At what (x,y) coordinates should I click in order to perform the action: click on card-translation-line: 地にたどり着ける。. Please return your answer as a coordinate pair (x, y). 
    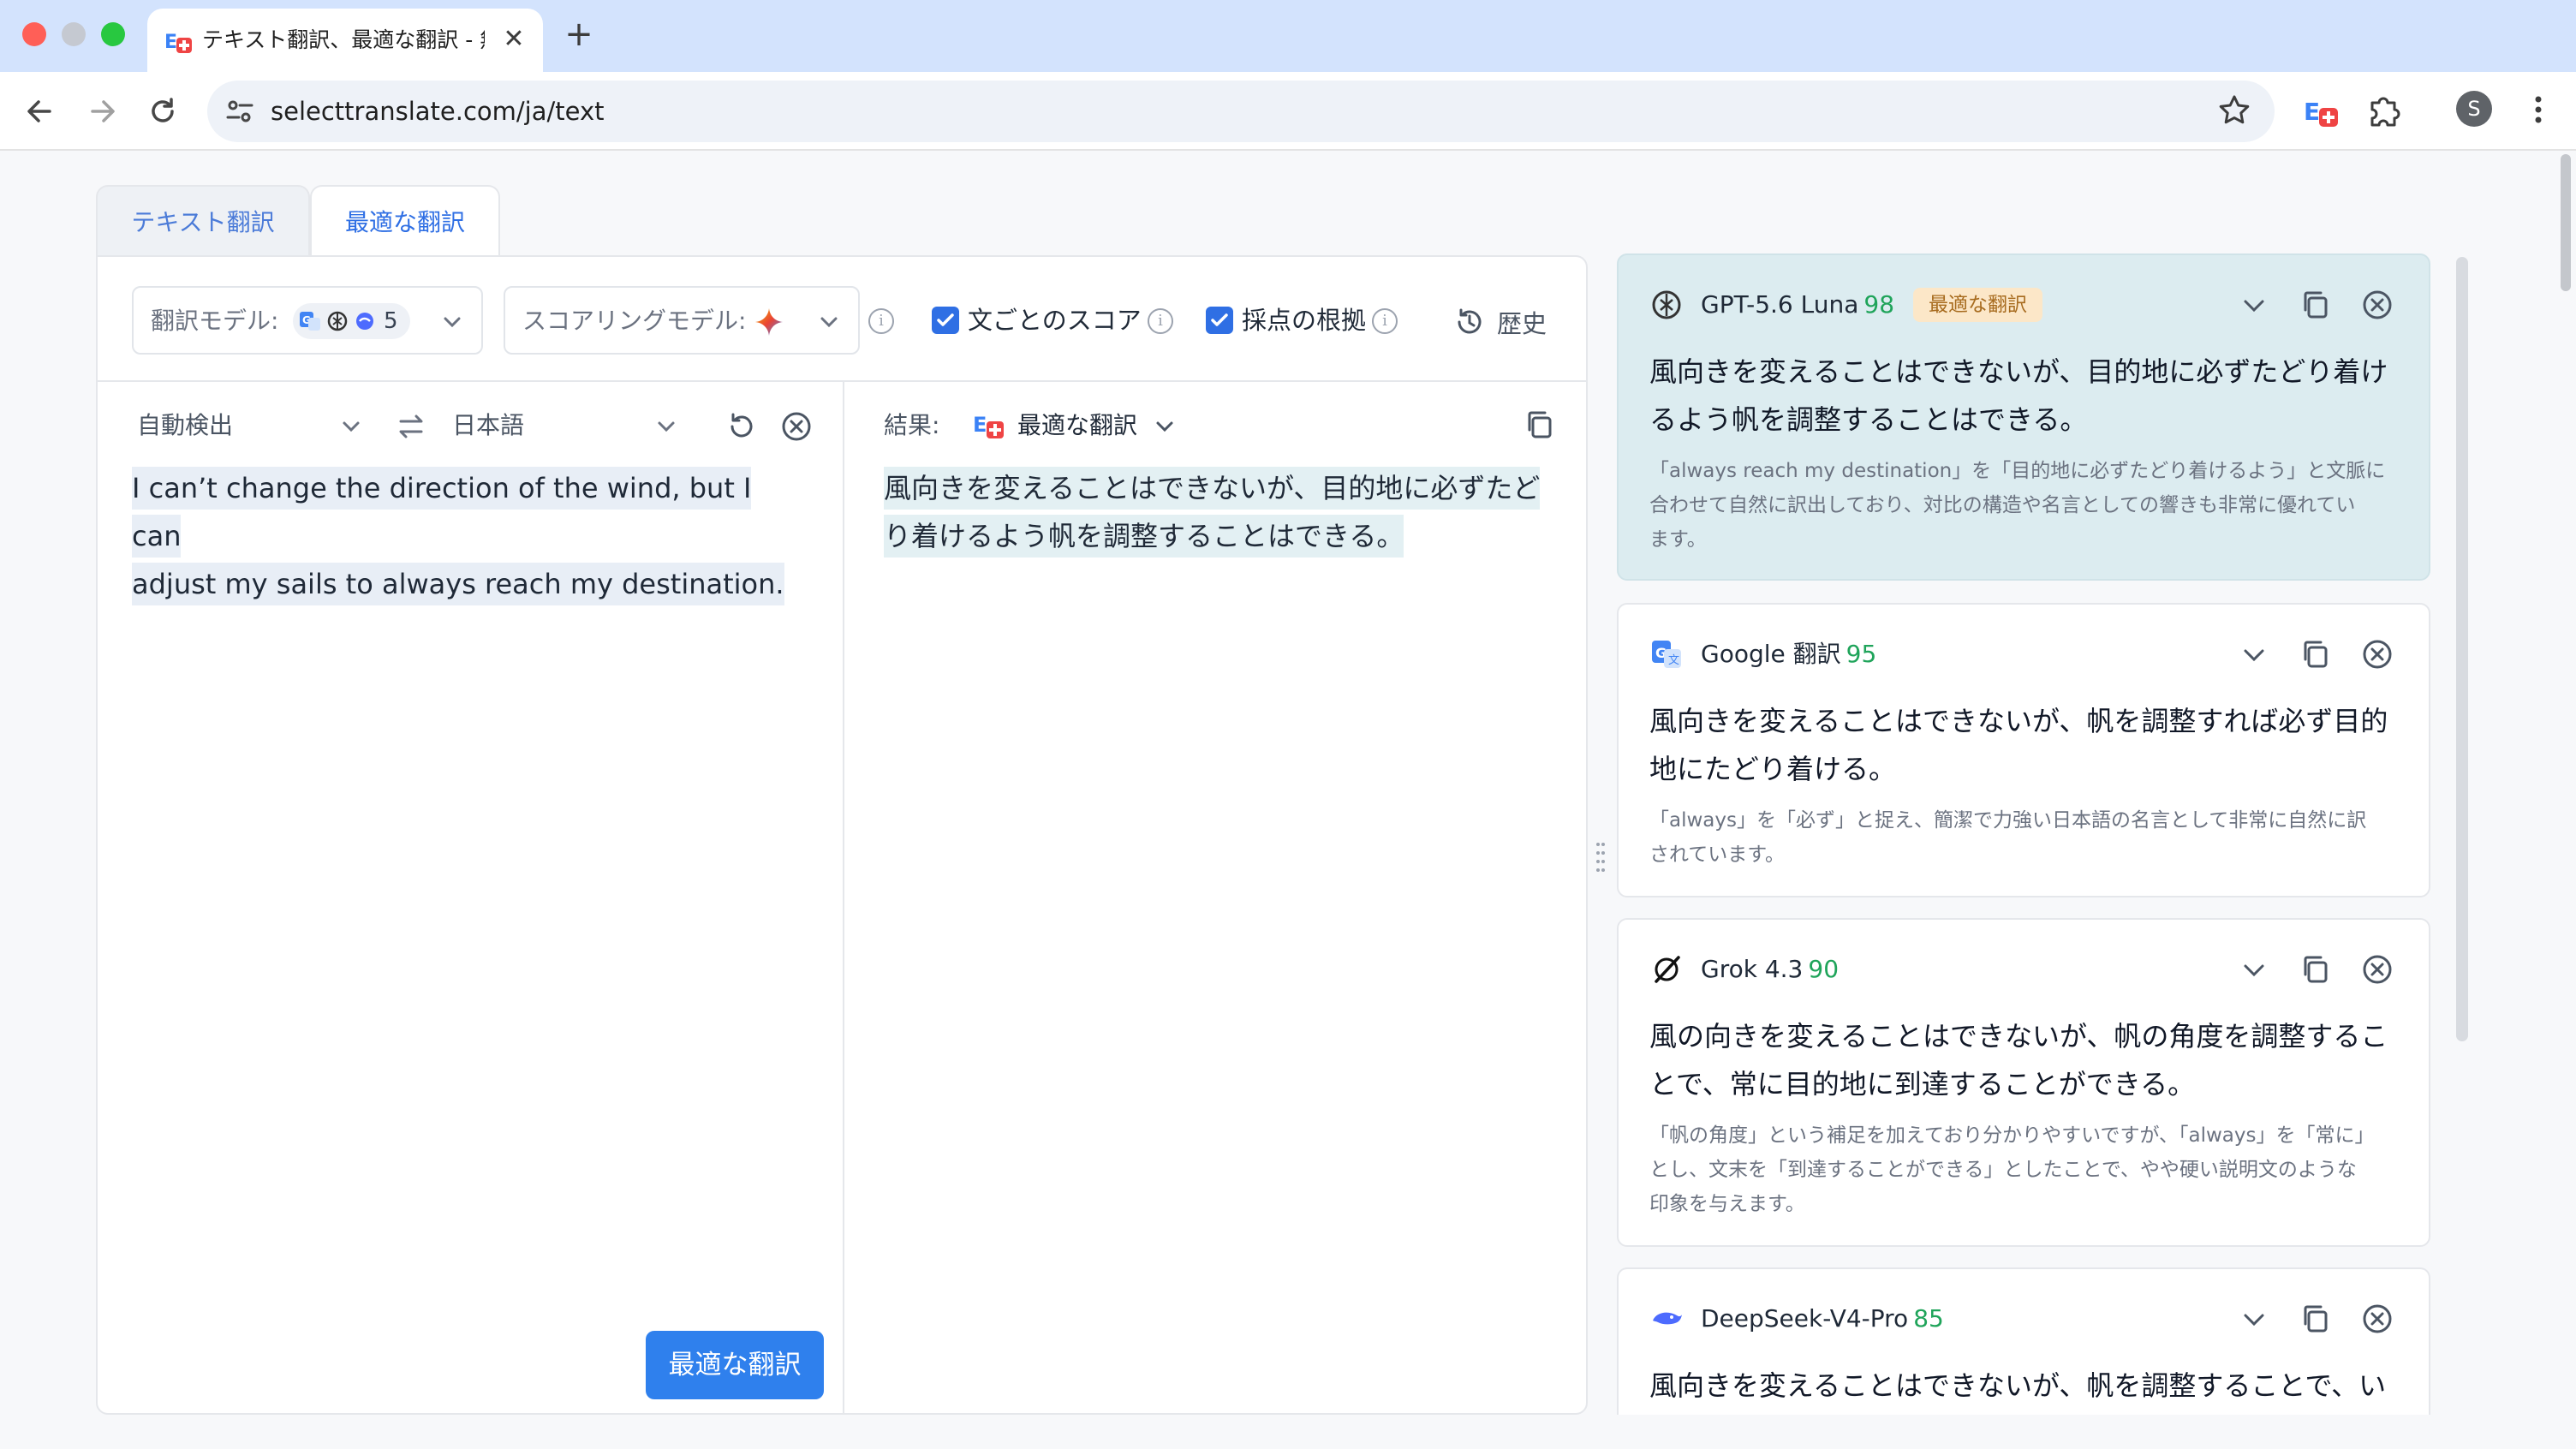
    Looking at the image, I should click on (1773, 769).